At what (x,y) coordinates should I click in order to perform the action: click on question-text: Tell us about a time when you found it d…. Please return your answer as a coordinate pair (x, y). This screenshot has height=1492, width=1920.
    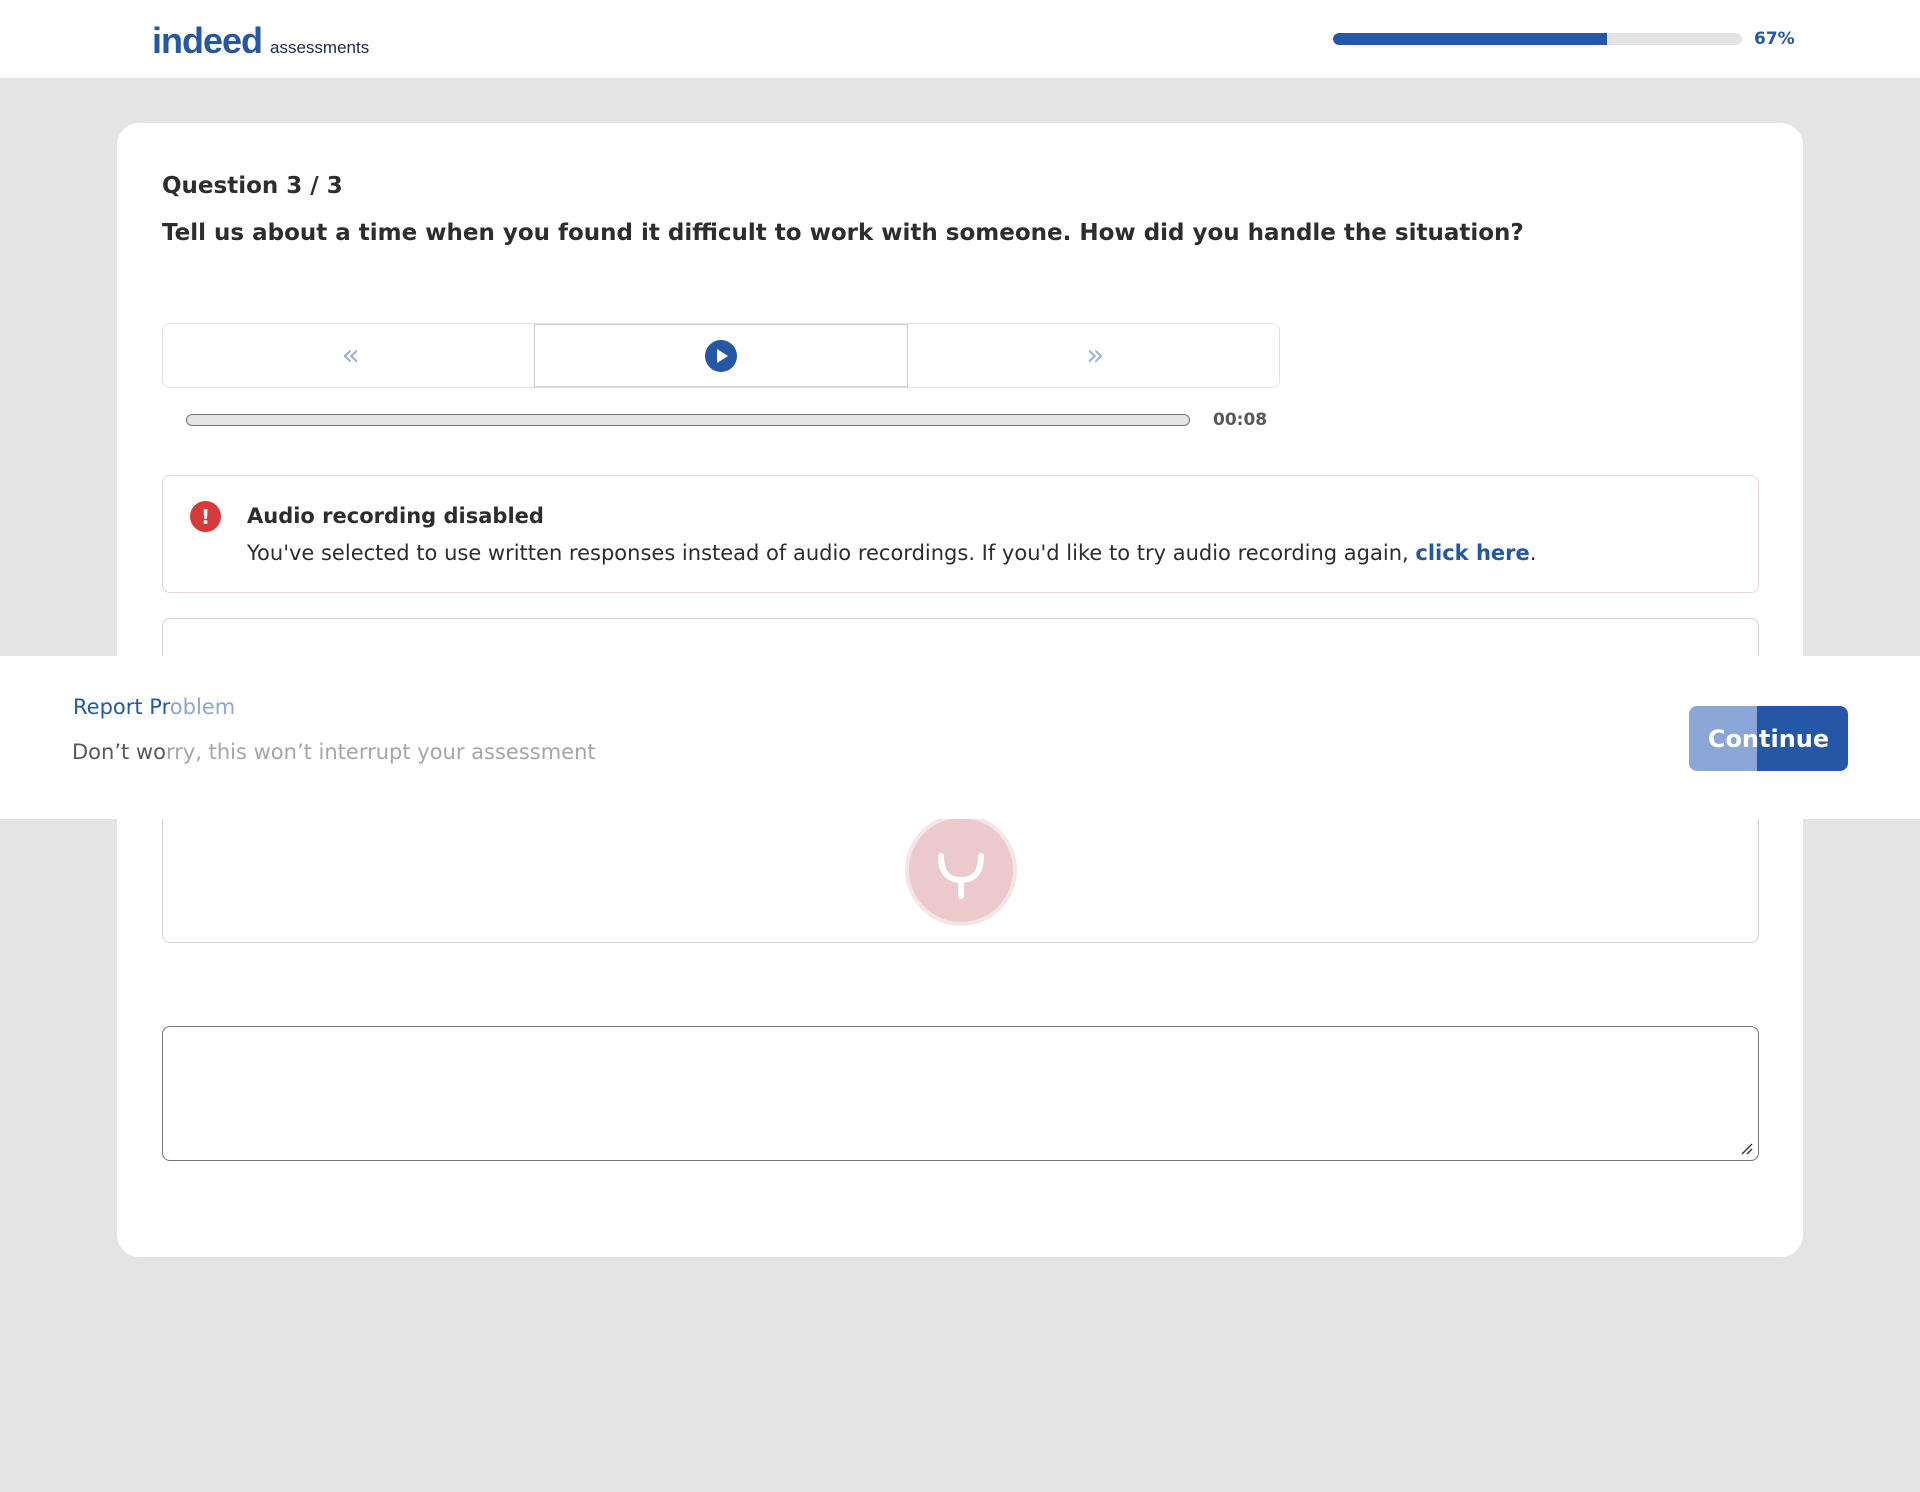
    Looking at the image, I should click on (843, 233).